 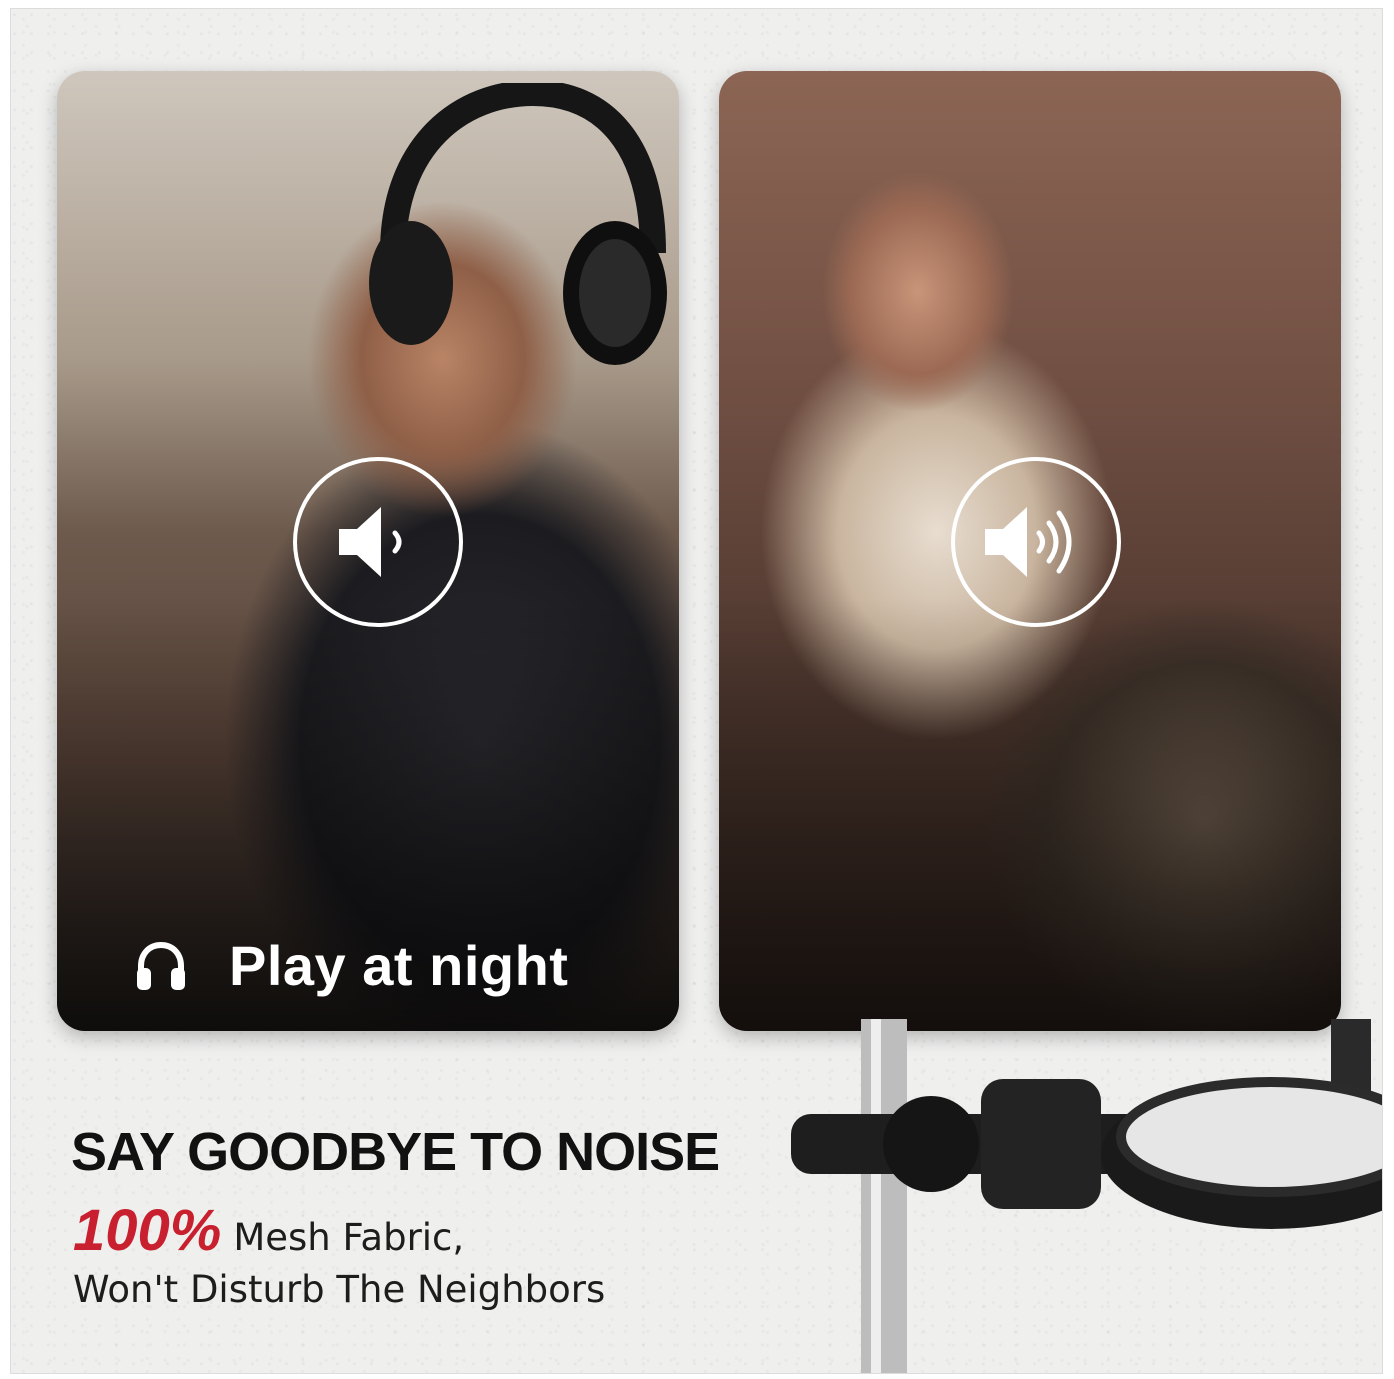 I want to click on description-line-2: Won't Disturb The Neighbors, so click(x=339, y=1289).